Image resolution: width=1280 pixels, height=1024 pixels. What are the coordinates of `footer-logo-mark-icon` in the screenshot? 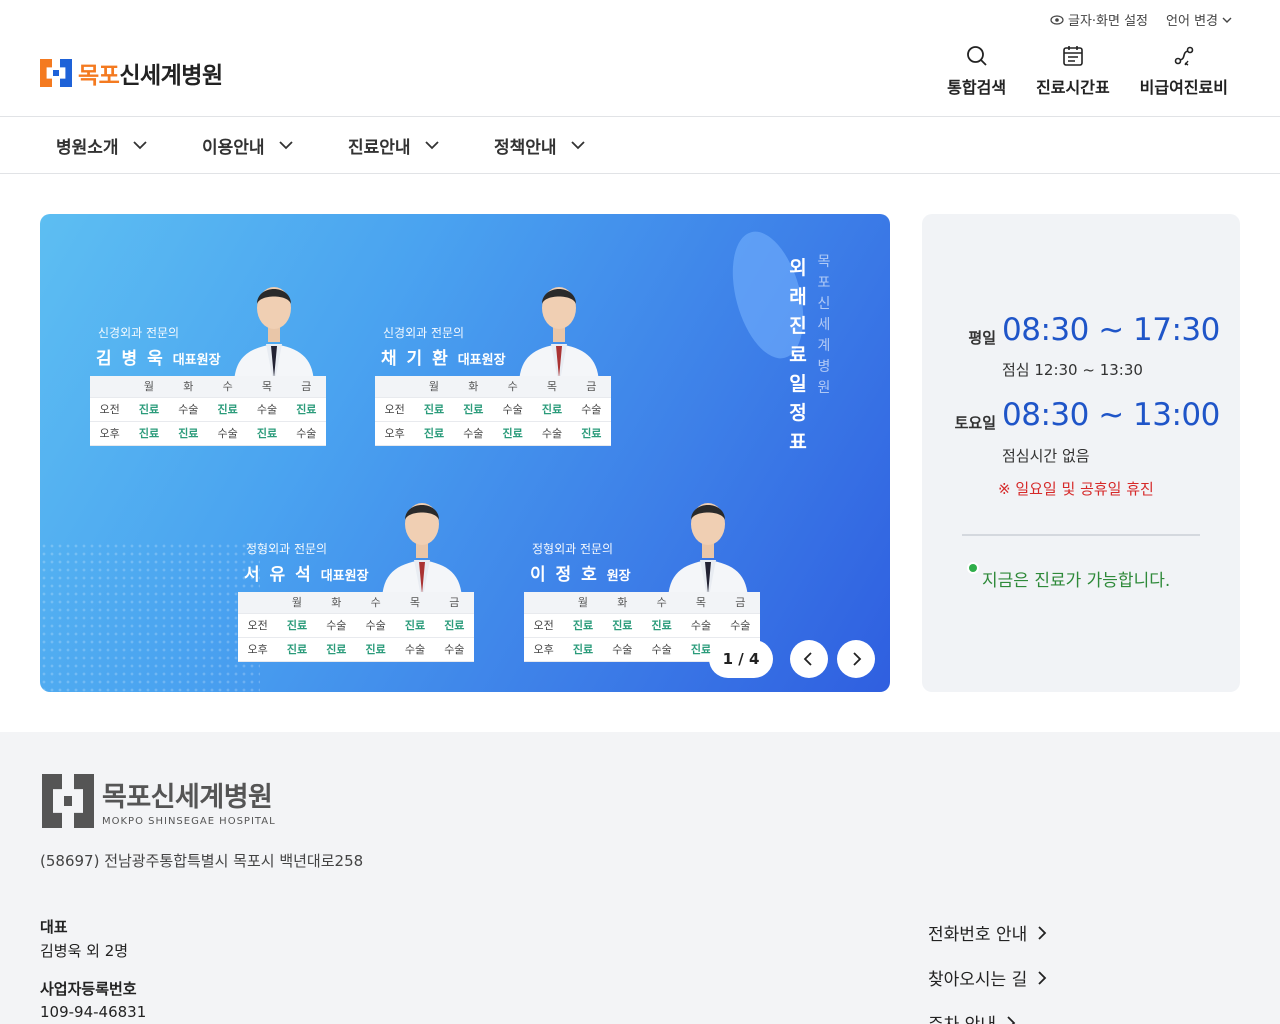 It's located at (68, 801).